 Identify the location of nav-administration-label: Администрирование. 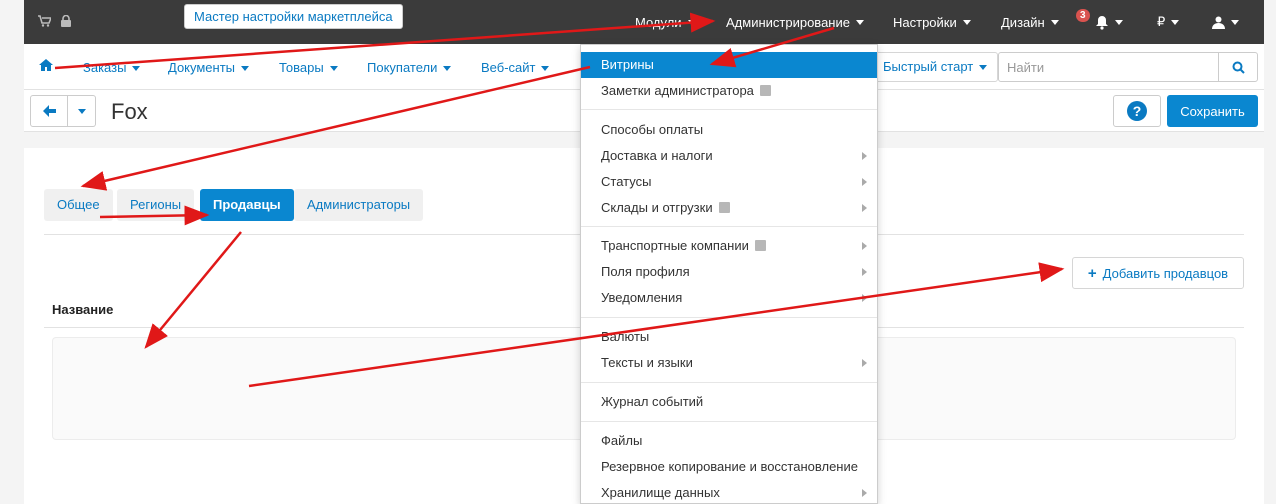
(788, 22).